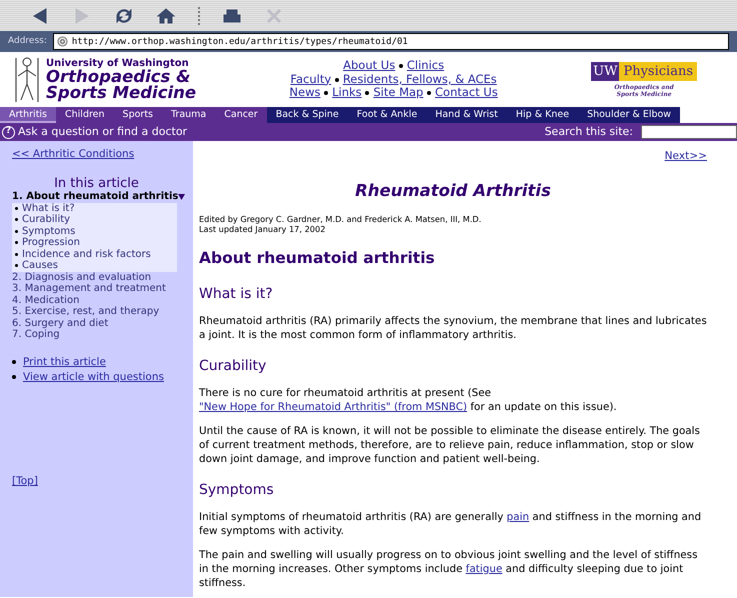 This screenshot has width=737, height=598. Describe the element at coordinates (347, 92) in the screenshot. I see `header-link: Links` at that location.